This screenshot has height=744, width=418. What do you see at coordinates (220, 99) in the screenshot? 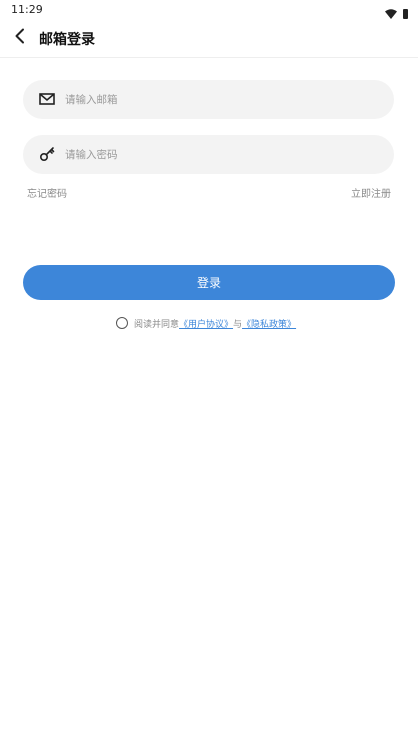
I see `email-input` at bounding box center [220, 99].